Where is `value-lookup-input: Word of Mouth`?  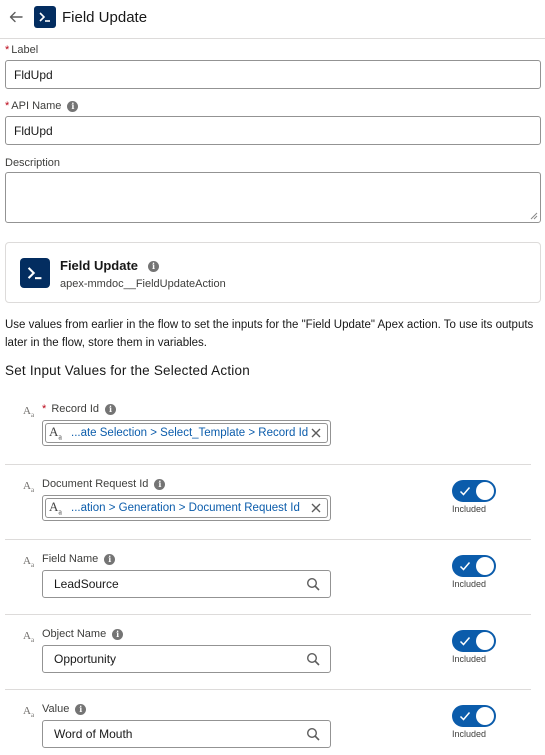
value-lookup-input: Word of Mouth is located at coordinates (186, 734).